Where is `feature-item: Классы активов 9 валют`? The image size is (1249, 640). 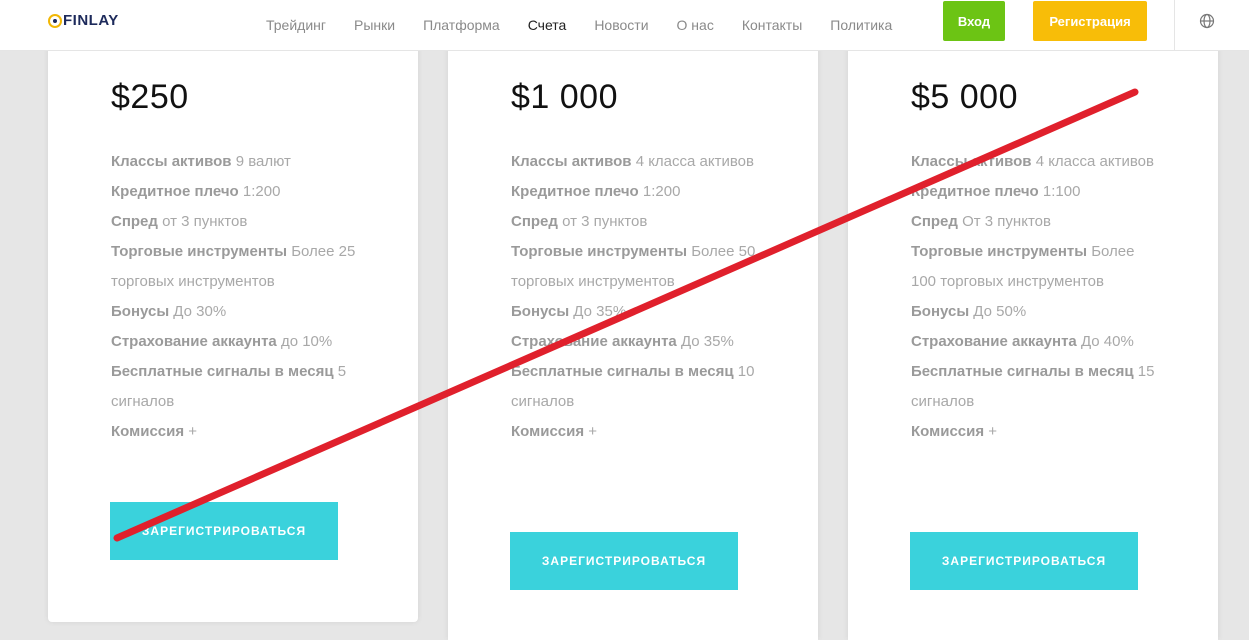 feature-item: Классы активов 9 валют is located at coordinates (201, 161).